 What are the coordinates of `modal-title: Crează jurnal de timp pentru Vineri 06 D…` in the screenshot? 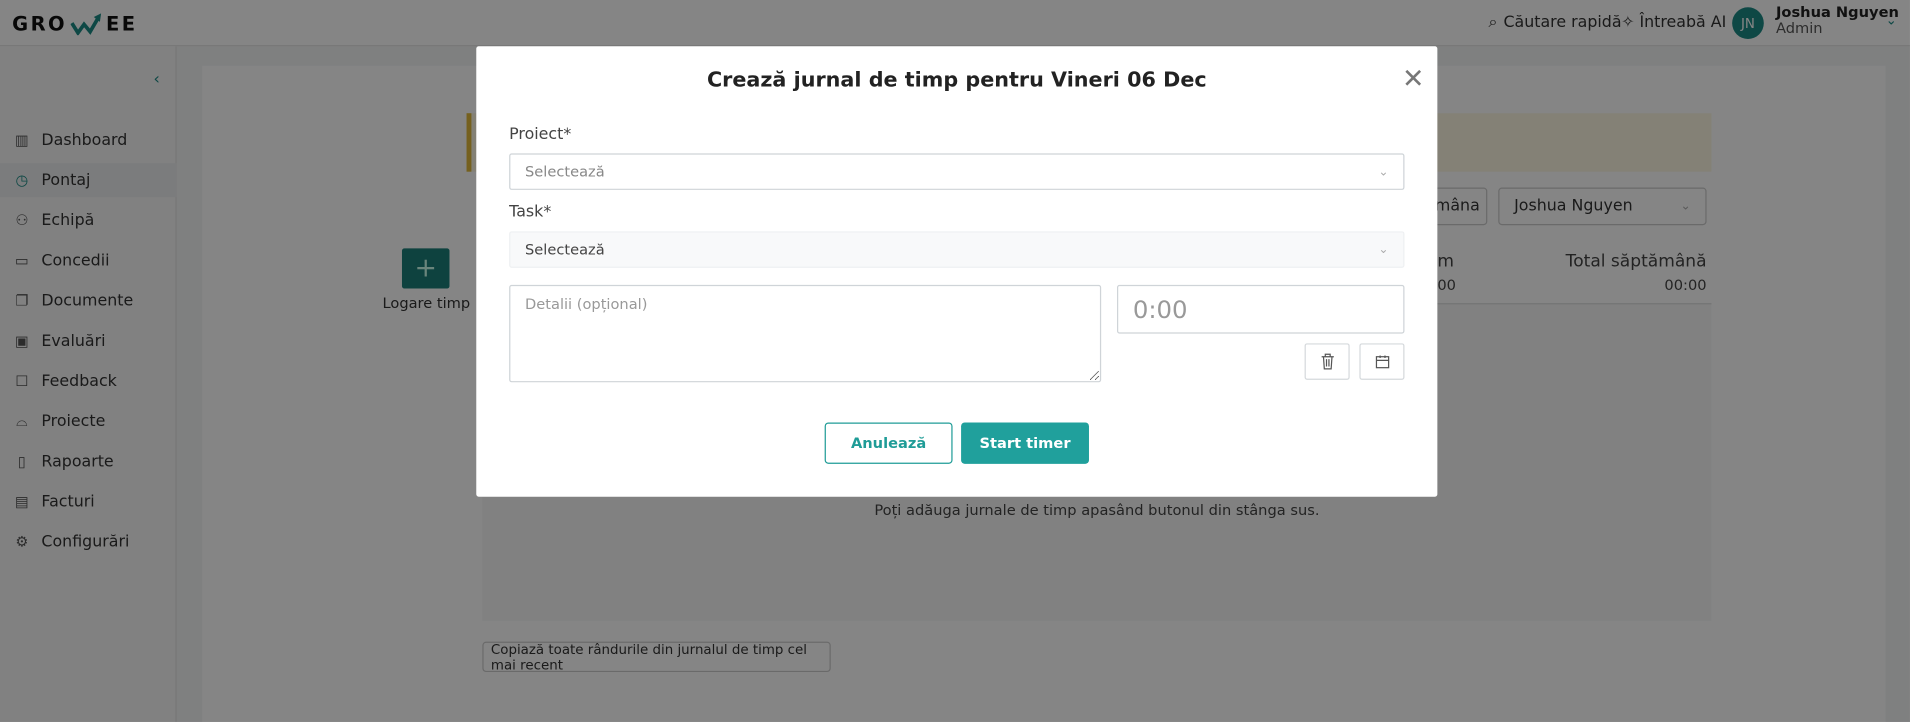 It's located at (956, 80).